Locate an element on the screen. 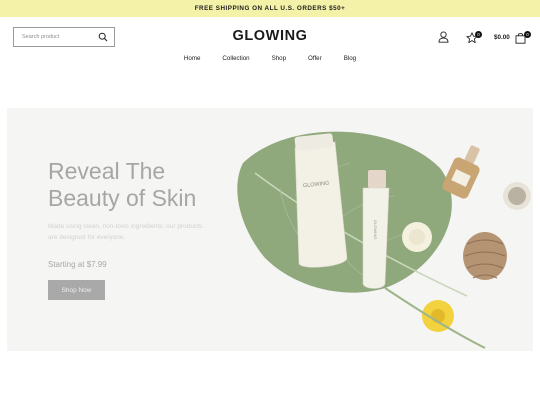 Image resolution: width=540 pixels, height=405 pixels. nav-item-blog: Blog is located at coordinates (350, 58).